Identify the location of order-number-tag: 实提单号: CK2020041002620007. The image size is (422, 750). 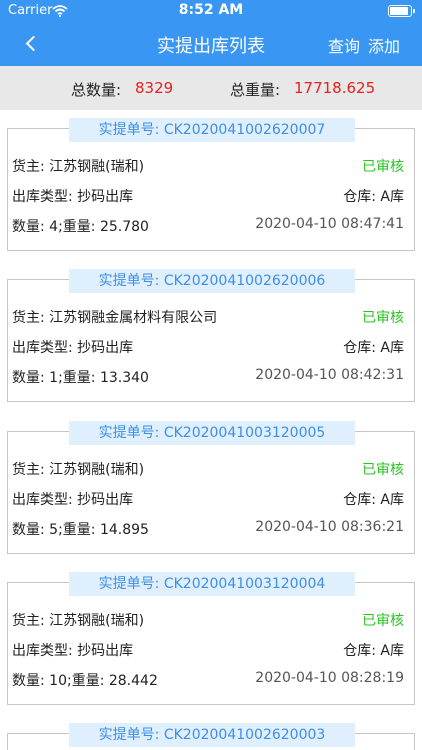
(212, 130).